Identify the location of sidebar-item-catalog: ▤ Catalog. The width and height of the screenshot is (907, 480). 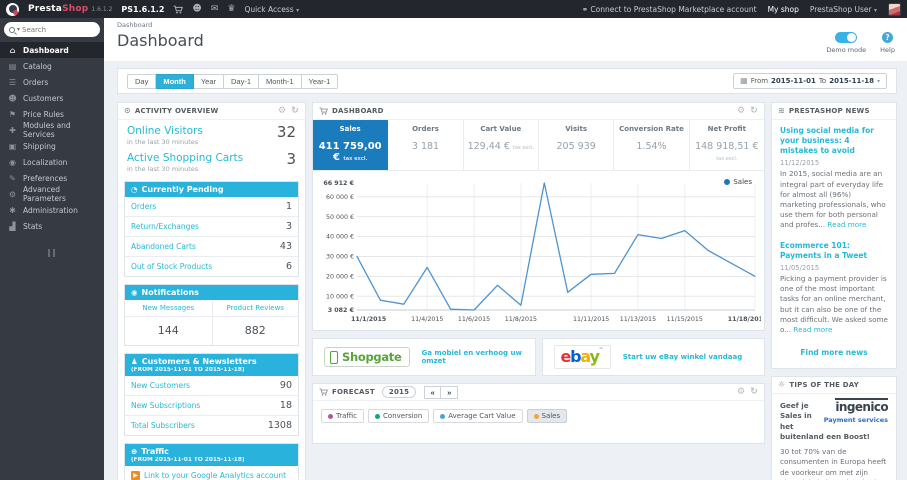
(52, 66).